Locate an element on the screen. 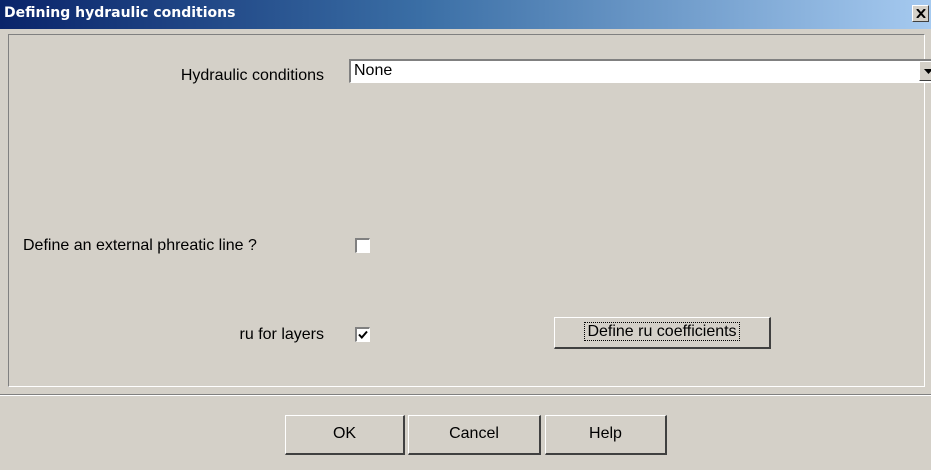 The width and height of the screenshot is (931, 470). cancel-button: Cancel is located at coordinates (474, 435).